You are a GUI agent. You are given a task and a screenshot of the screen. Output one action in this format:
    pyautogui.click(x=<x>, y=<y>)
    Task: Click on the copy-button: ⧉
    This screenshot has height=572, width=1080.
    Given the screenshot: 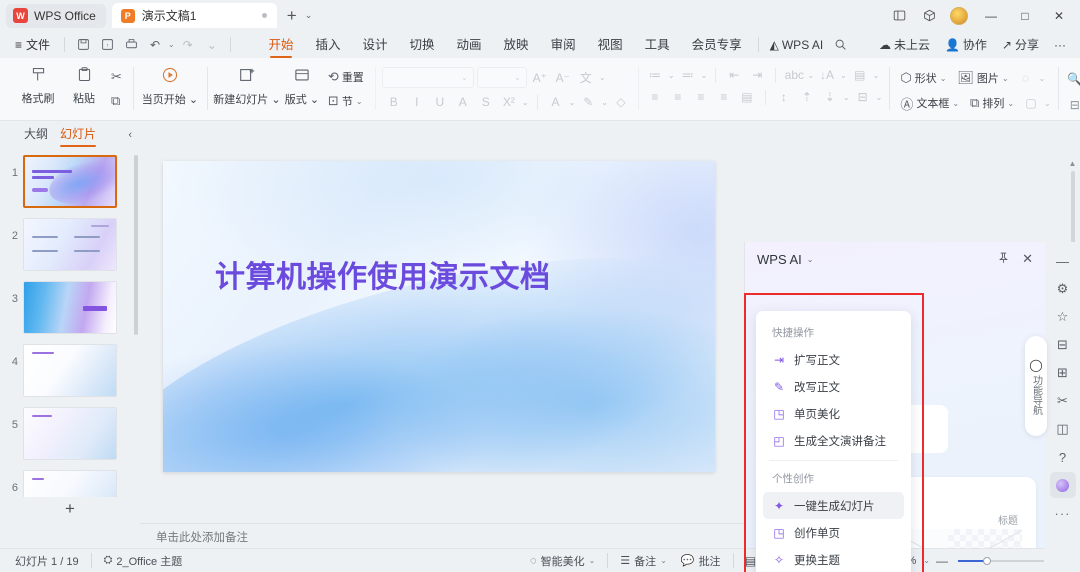 What is the action you would take?
    pyautogui.click(x=115, y=101)
    